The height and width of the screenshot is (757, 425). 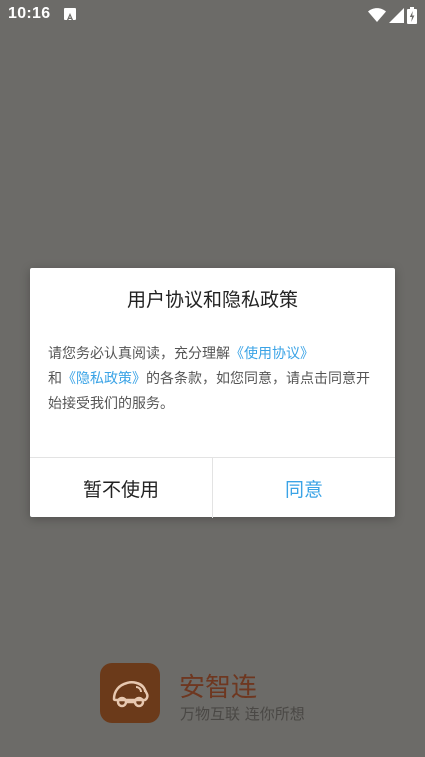 What do you see at coordinates (212, 15) in the screenshot?
I see `status-bar: 10:16` at bounding box center [212, 15].